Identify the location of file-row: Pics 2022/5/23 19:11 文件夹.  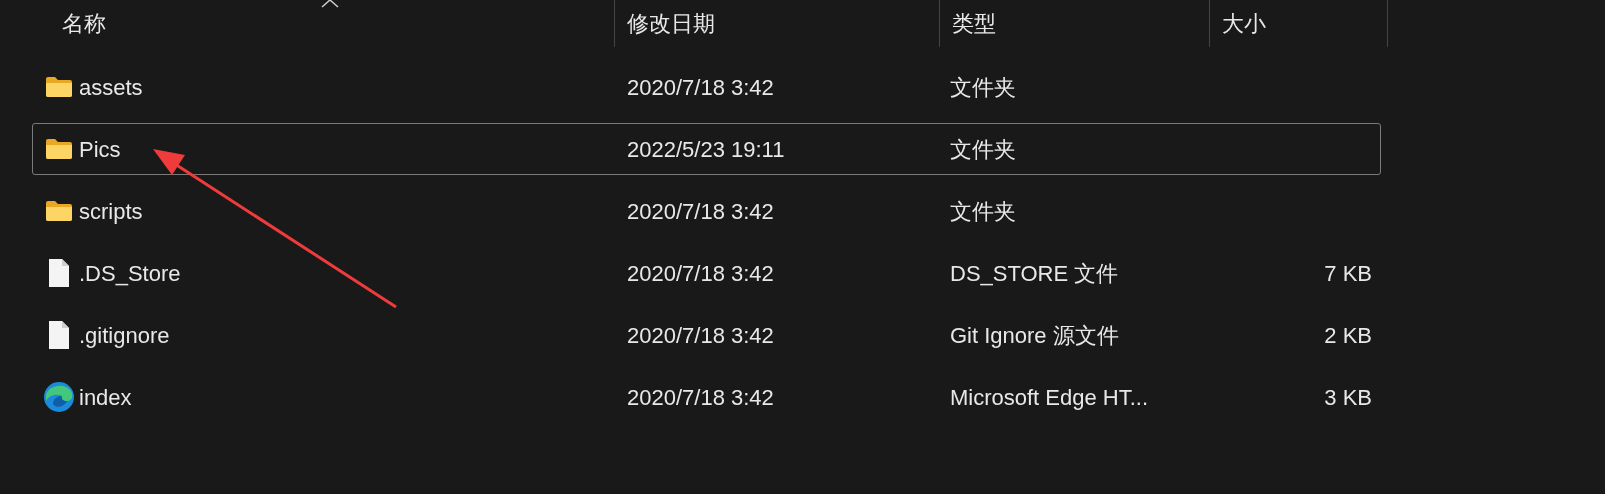
(706, 149).